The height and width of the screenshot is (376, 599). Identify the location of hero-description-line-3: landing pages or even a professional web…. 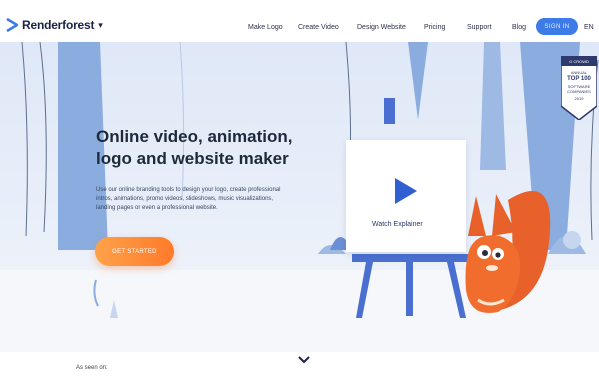
(157, 208).